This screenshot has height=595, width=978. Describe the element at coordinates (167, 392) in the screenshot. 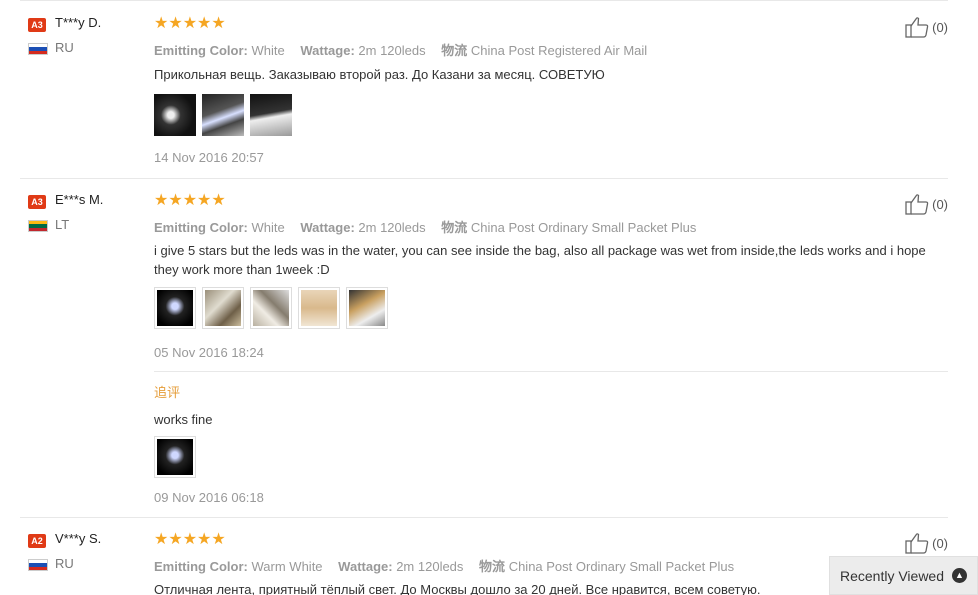

I see `followup-label: 追评` at that location.